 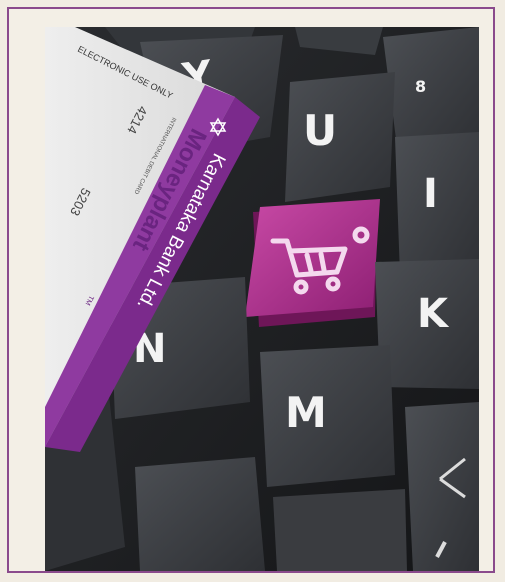 I want to click on key-bottom-mid-right, so click(x=340, y=530).